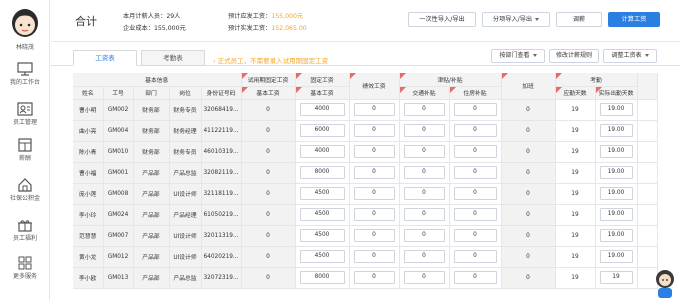 The image size is (680, 300). I want to click on view-by-dept-dropdown: 按部门查看, so click(518, 56).